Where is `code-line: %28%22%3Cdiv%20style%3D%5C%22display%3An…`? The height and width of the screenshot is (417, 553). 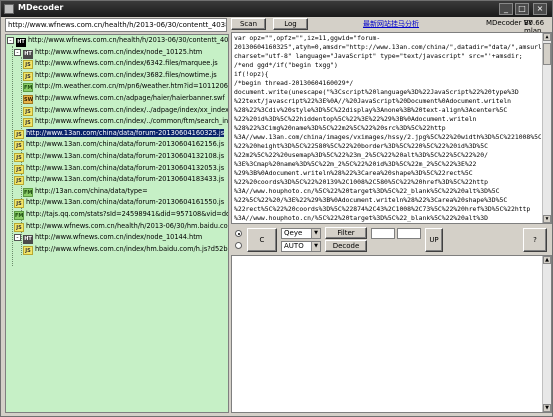
code-line: %28%22%3Cdiv%20style%3D%5C%22display%3An… is located at coordinates (371, 110).